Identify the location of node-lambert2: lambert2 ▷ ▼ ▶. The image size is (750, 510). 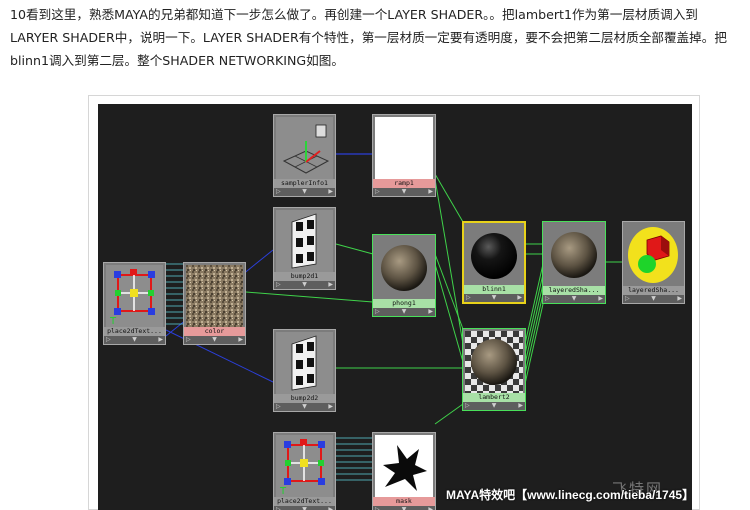
(494, 369).